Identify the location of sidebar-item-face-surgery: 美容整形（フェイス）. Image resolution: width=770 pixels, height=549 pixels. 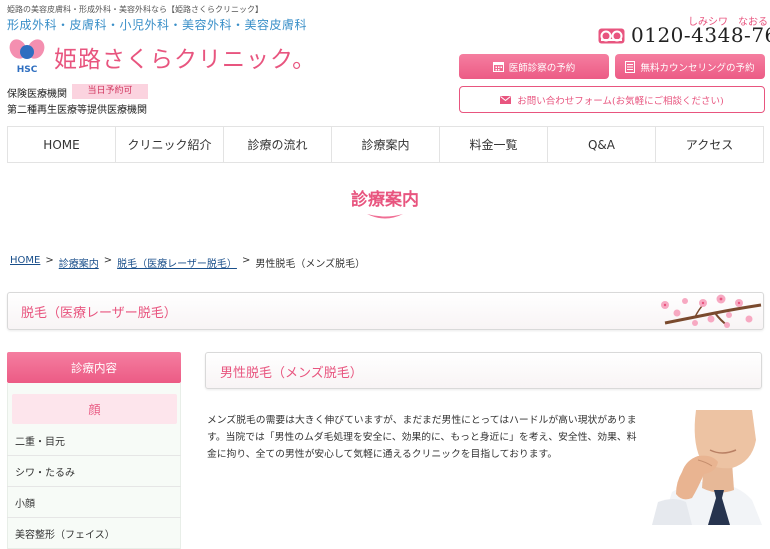
(94, 533).